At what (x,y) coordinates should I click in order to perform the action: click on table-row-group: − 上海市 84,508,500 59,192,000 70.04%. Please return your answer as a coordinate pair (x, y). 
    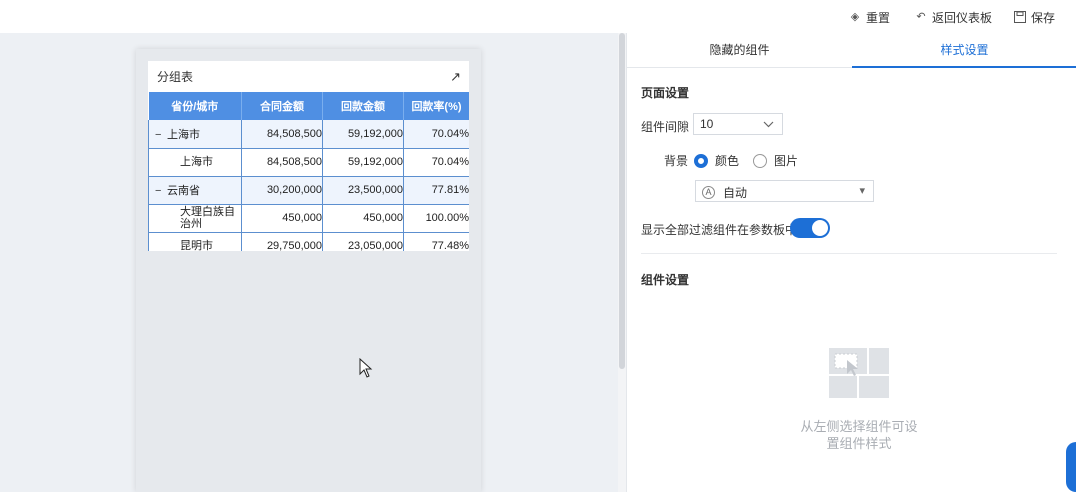
    Looking at the image, I should click on (308, 134).